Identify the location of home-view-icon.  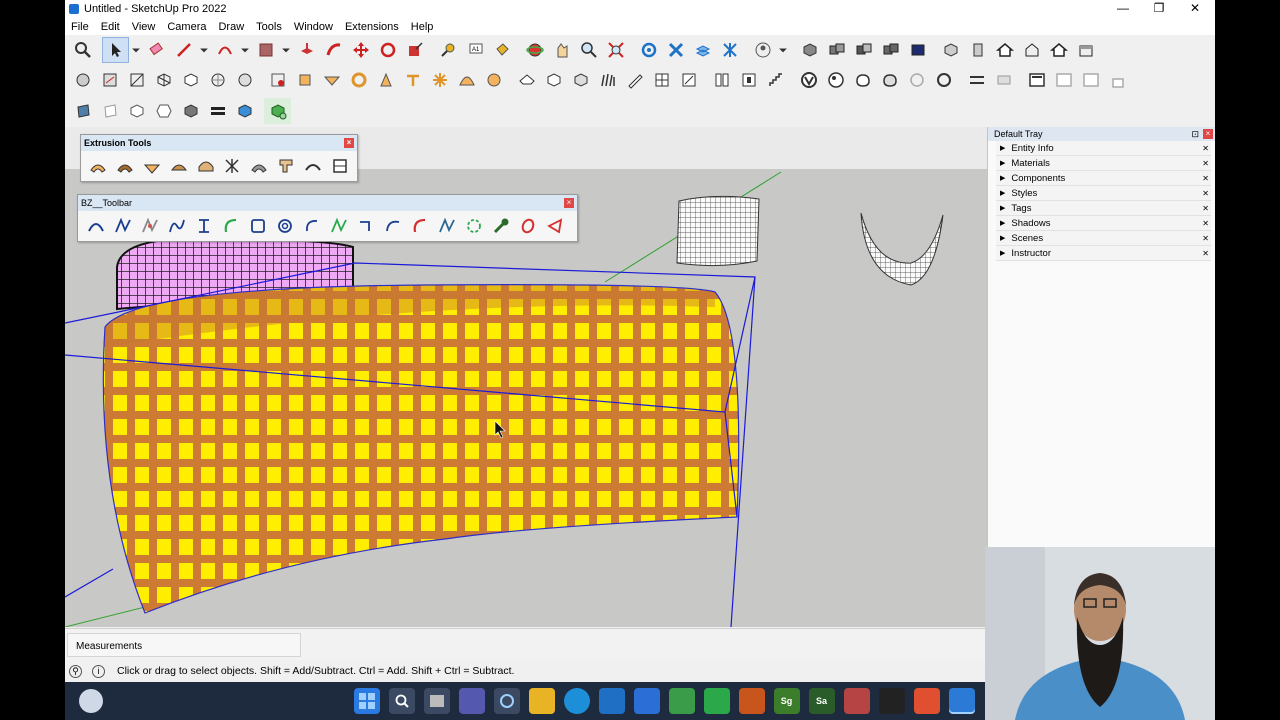
(1004, 50).